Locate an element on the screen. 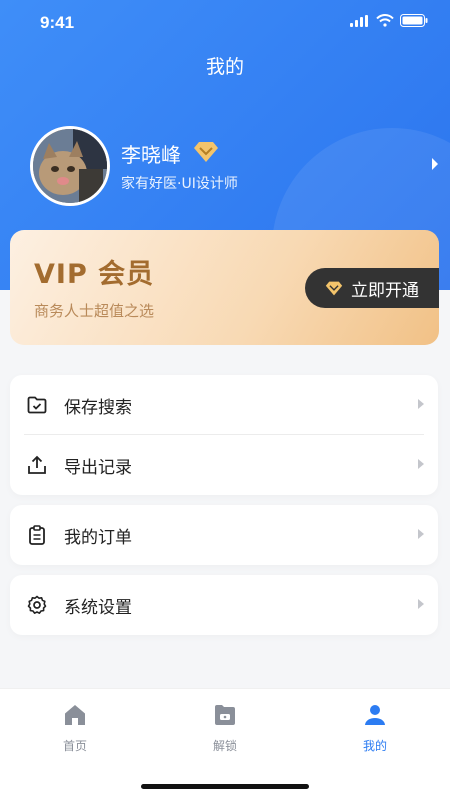 The width and height of the screenshot is (450, 800). vip-title: VIP 会员 is located at coordinates (94, 274).